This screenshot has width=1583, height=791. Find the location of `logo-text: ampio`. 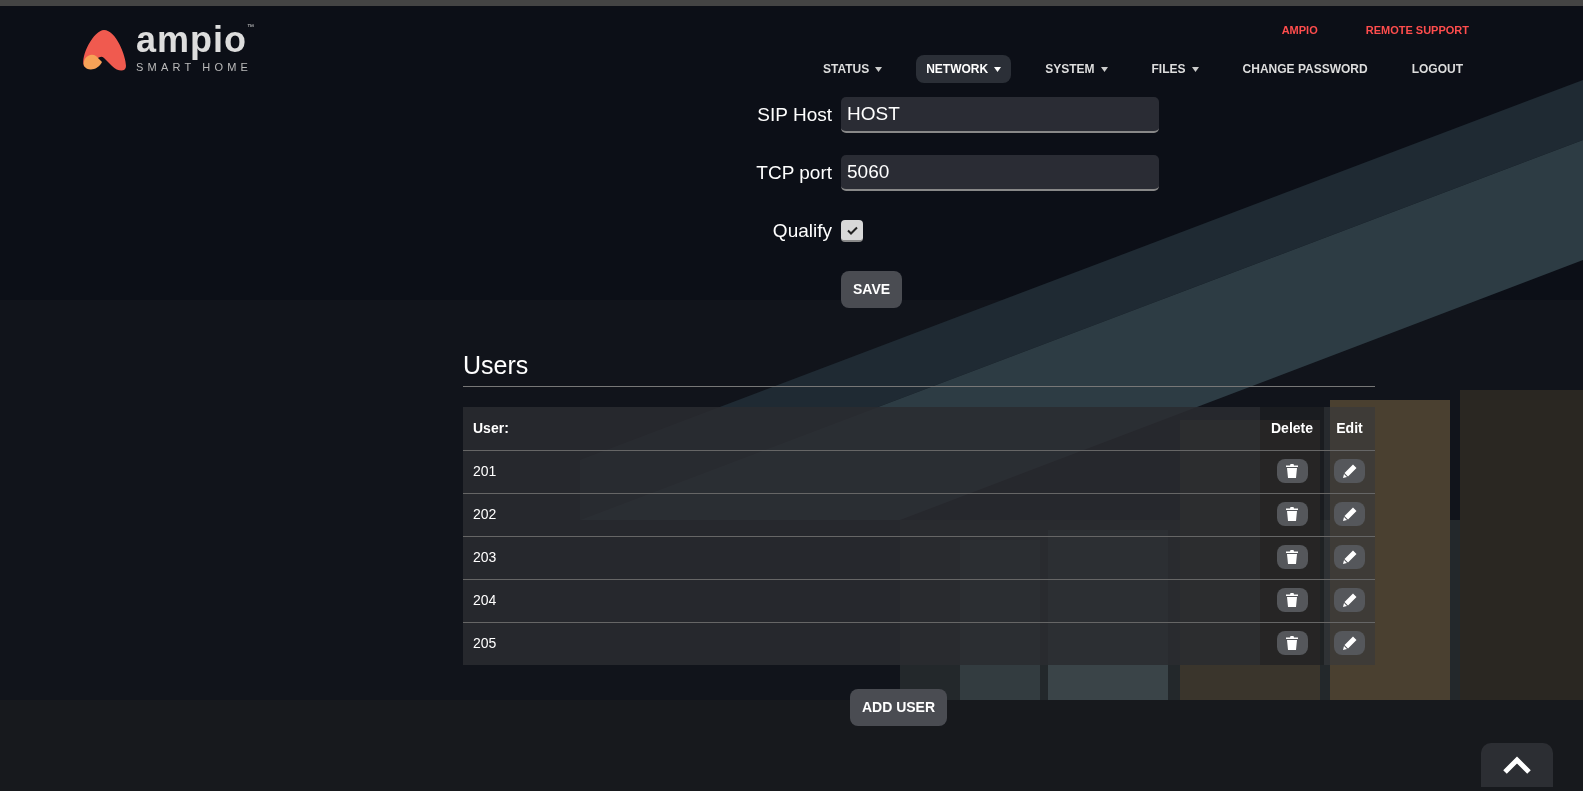

logo-text: ampio is located at coordinates (191, 39).